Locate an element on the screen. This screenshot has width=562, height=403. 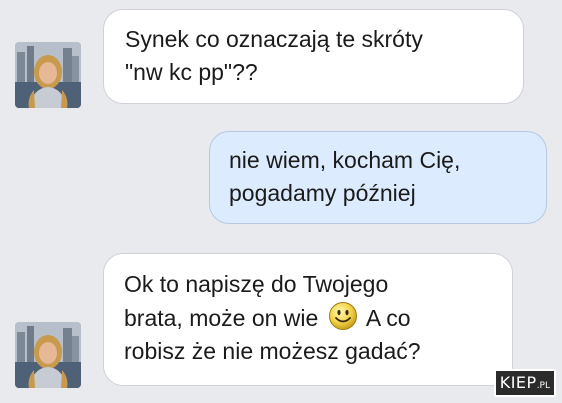
watermark-brand: KIEP is located at coordinates (518, 382).